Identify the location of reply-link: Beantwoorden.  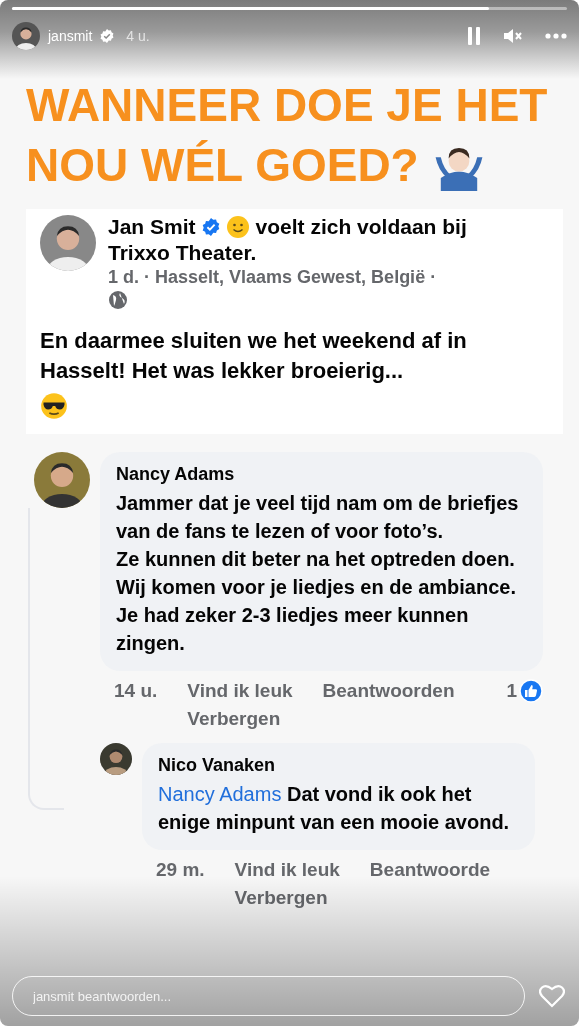
(399, 691).